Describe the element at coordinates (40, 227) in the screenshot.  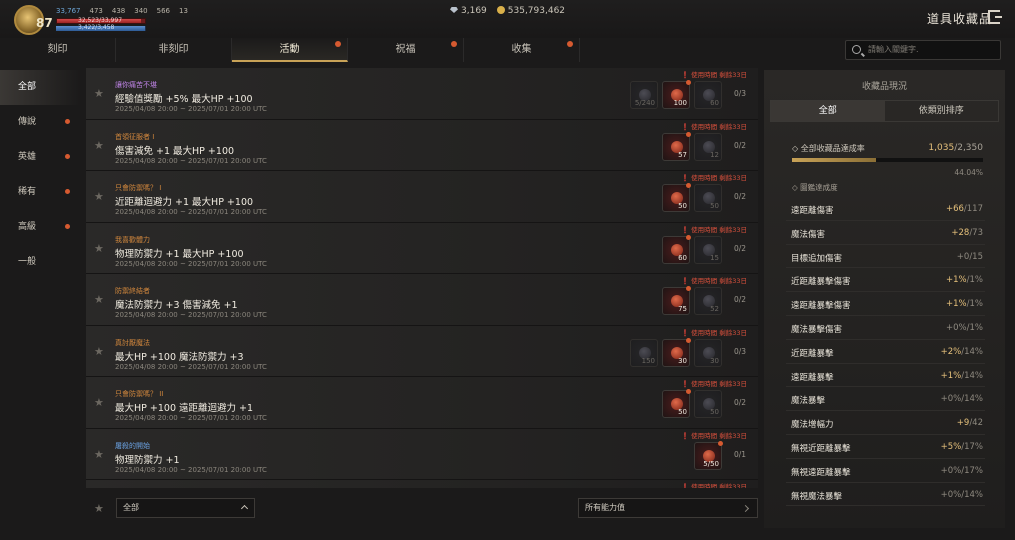
I see `sidebar-item-4: 高級` at that location.